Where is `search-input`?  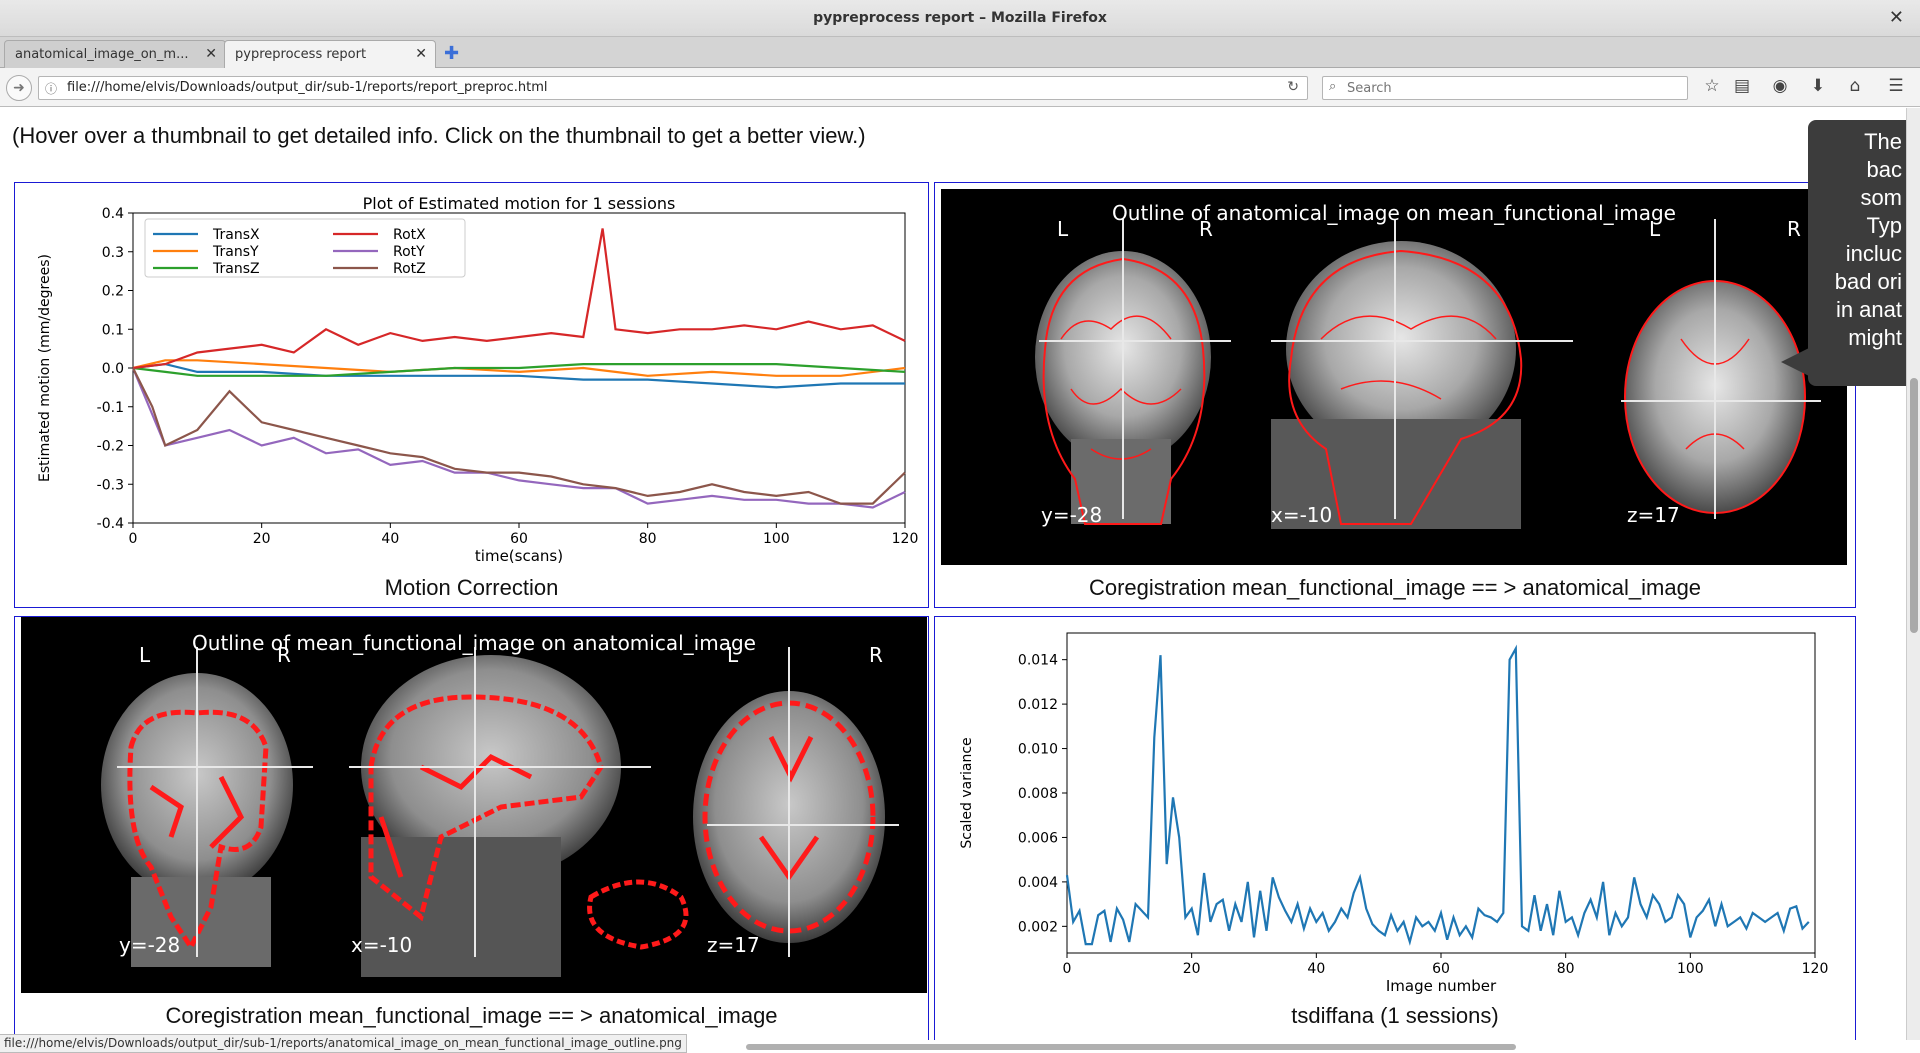 search-input is located at coordinates (1512, 88).